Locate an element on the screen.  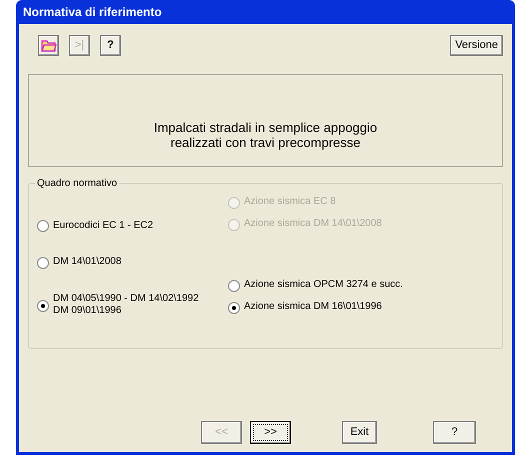
seismic-option-label: Azione sismica DM 16\01\1996 is located at coordinates (313, 307).